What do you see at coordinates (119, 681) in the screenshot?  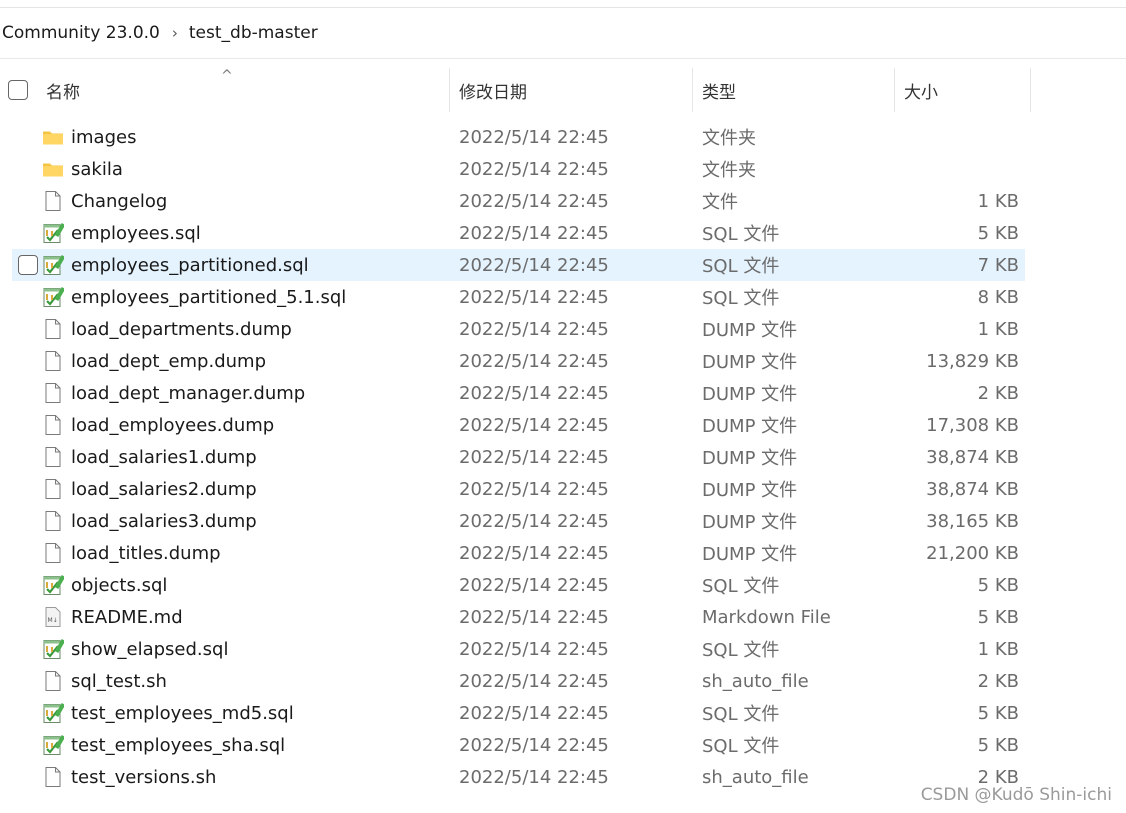 I see `file-name: sql_test.sh` at bounding box center [119, 681].